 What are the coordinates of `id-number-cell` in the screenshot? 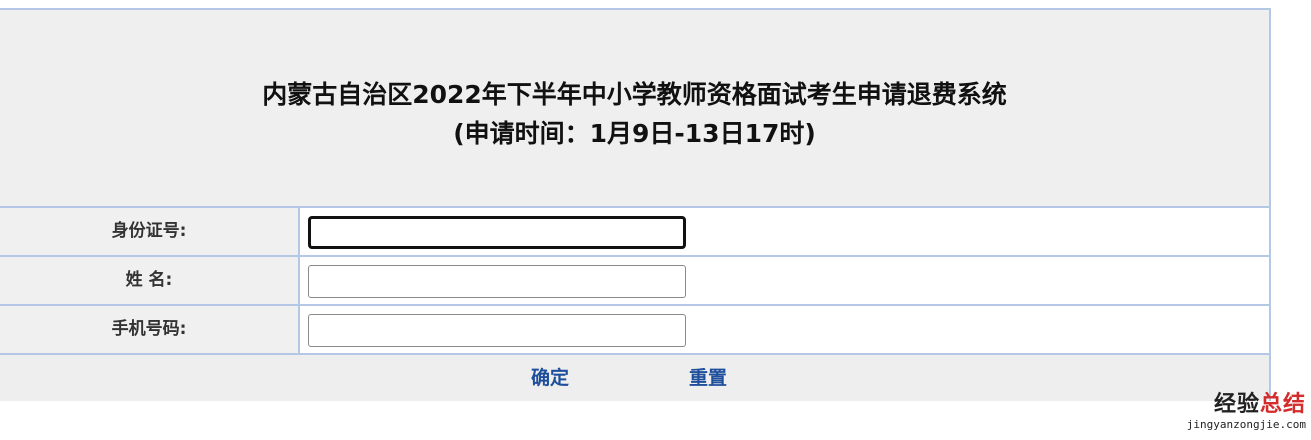 It's located at (784, 231).